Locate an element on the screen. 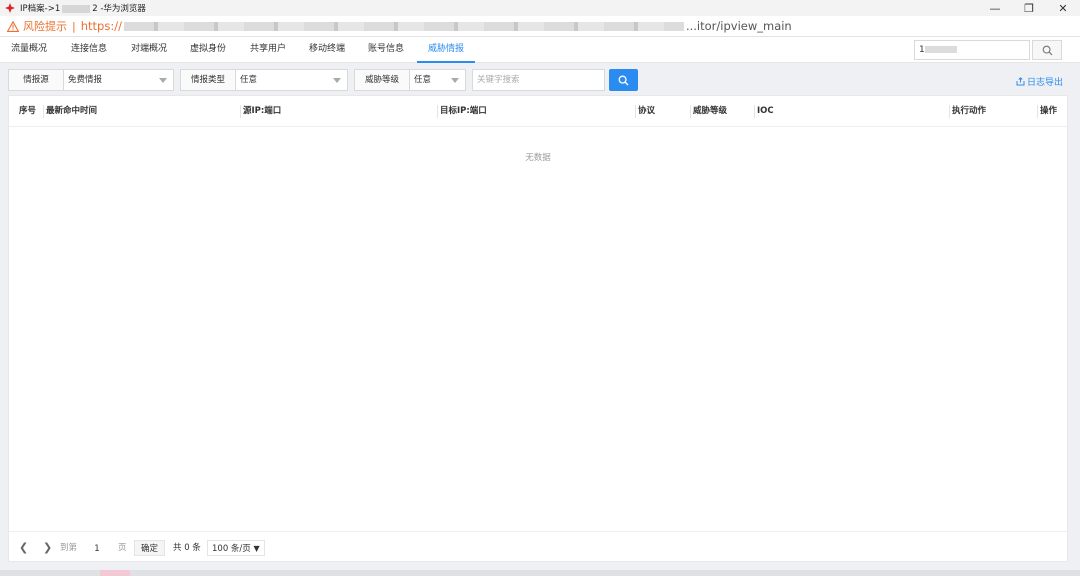  column-header-source-ip-port: 源IP:端口 is located at coordinates (260, 111).